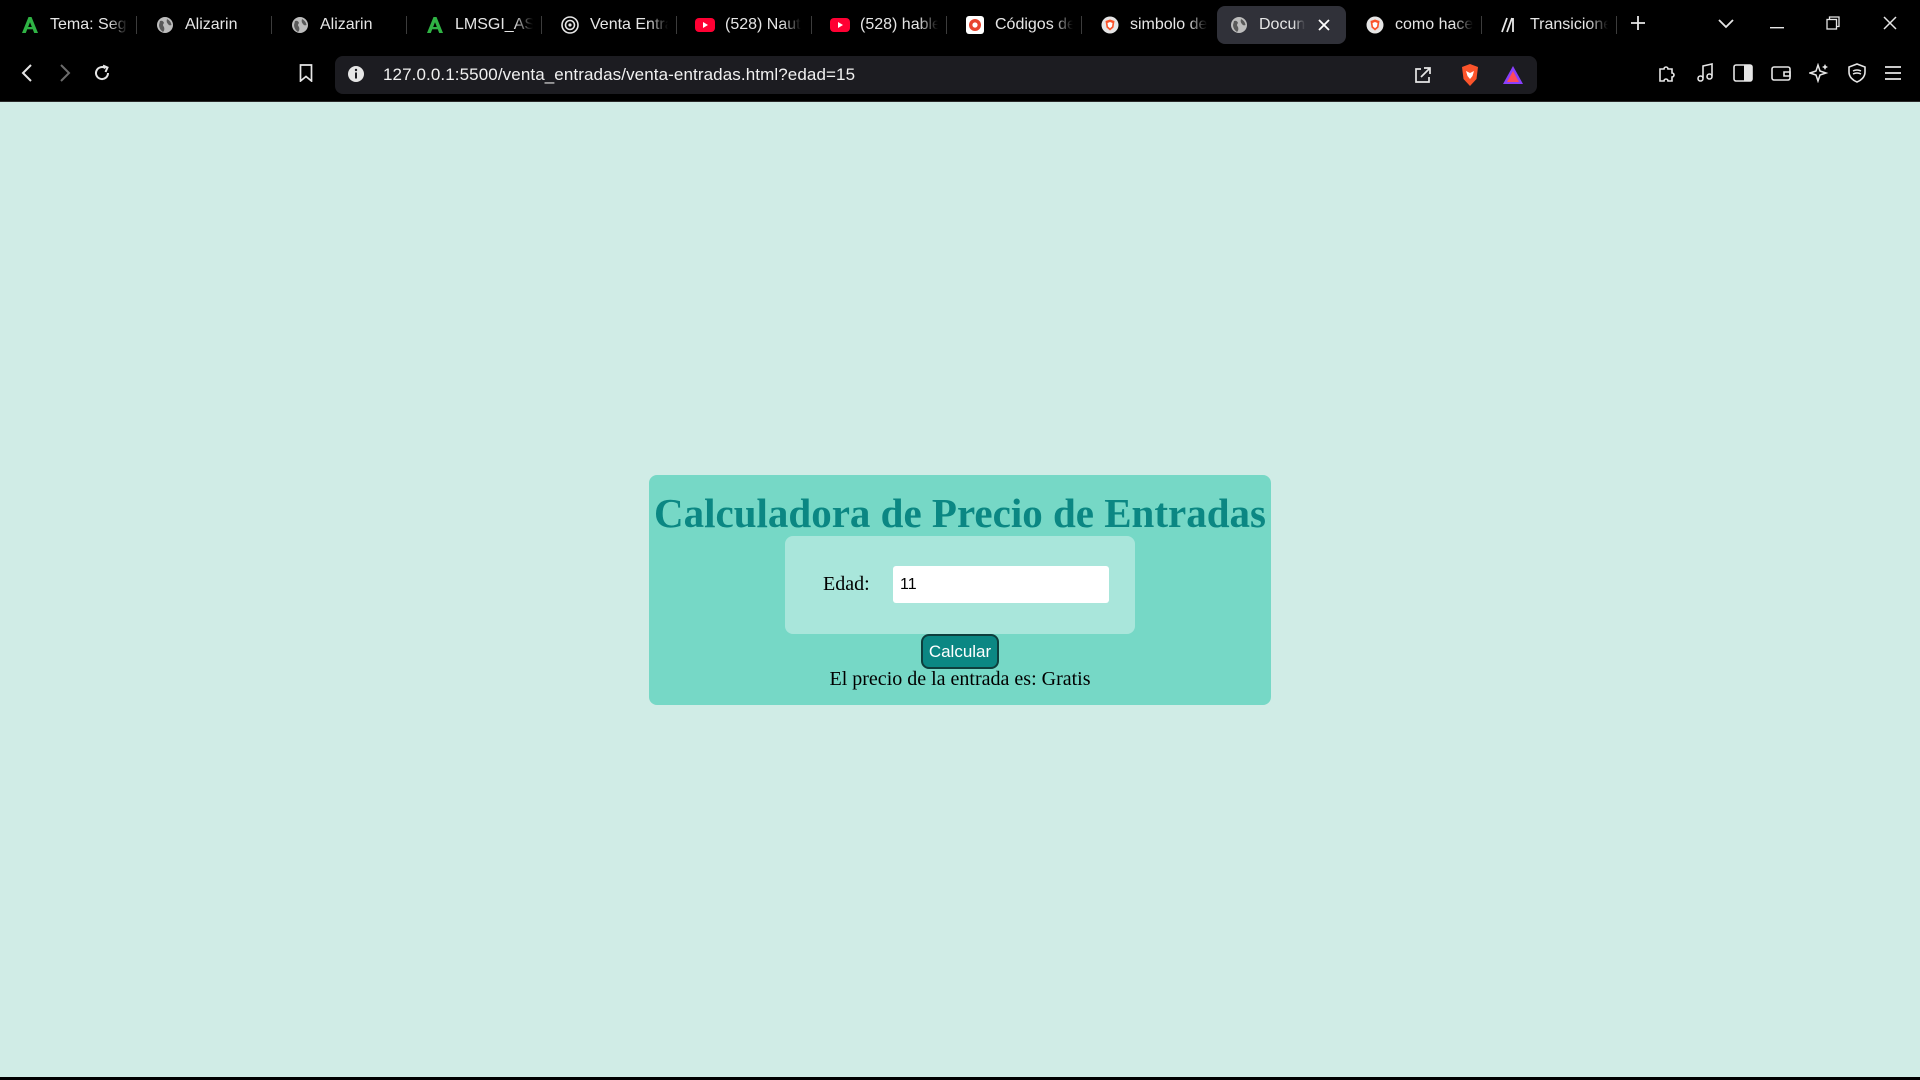 This screenshot has width=1920, height=1080. I want to click on restore-window-button, so click(1833, 25).